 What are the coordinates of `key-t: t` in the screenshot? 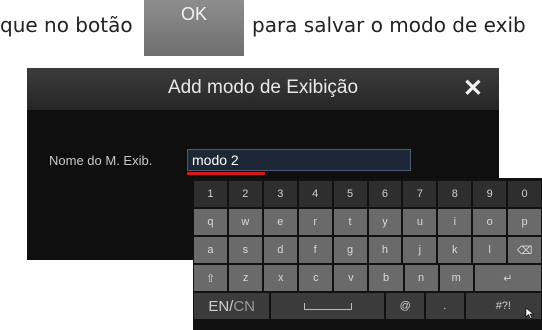 It's located at (350, 222).